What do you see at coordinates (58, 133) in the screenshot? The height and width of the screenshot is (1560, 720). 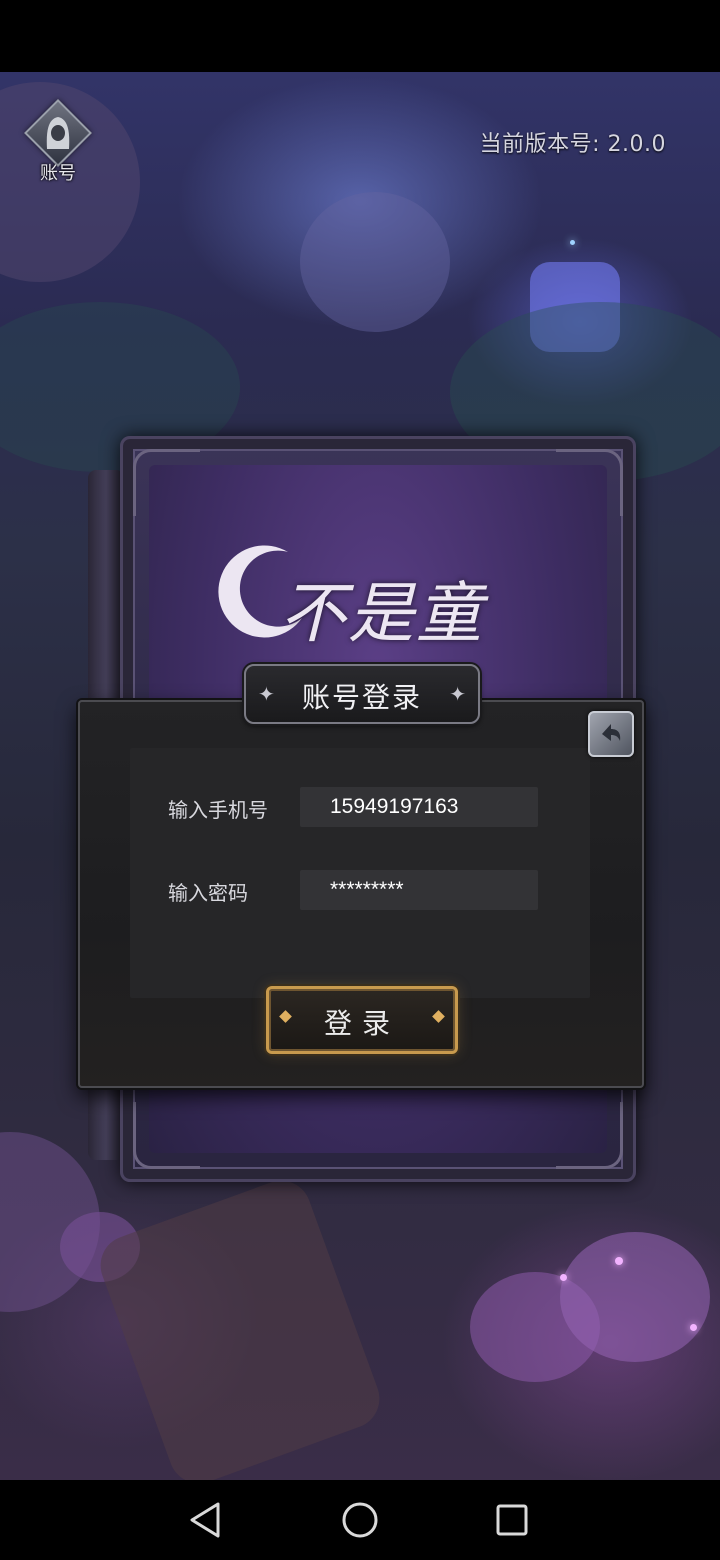 I see `hooded-figure-icon` at bounding box center [58, 133].